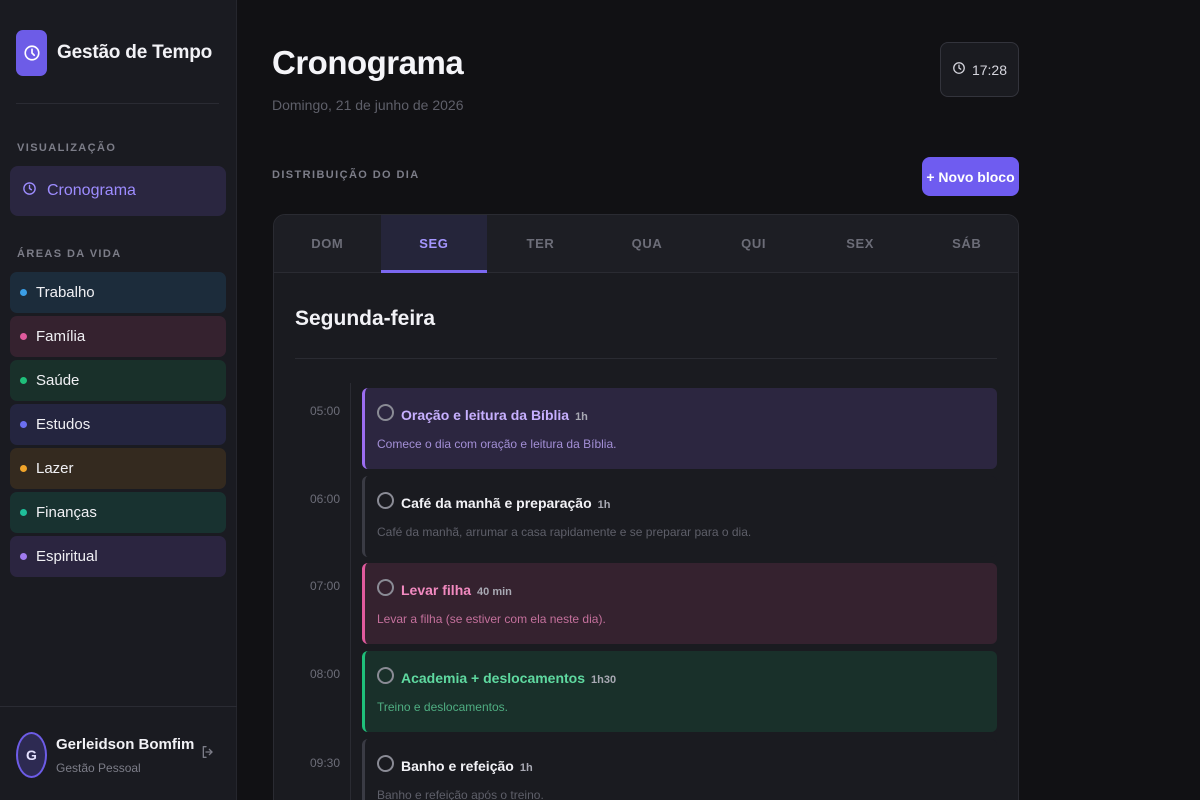 This screenshot has width=1200, height=800. What do you see at coordinates (325, 499) in the screenshot?
I see `time-label: 06:00` at bounding box center [325, 499].